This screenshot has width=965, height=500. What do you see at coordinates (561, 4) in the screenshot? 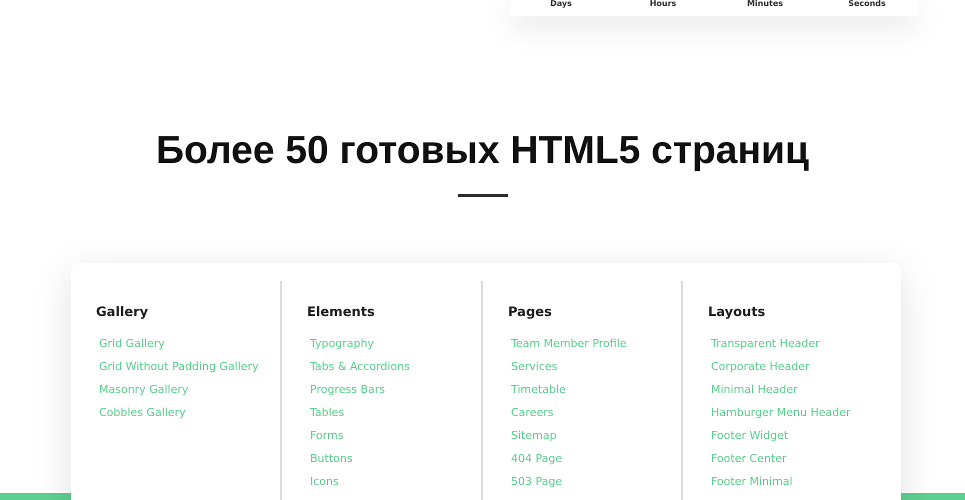
I see `countdown-label: Days` at bounding box center [561, 4].